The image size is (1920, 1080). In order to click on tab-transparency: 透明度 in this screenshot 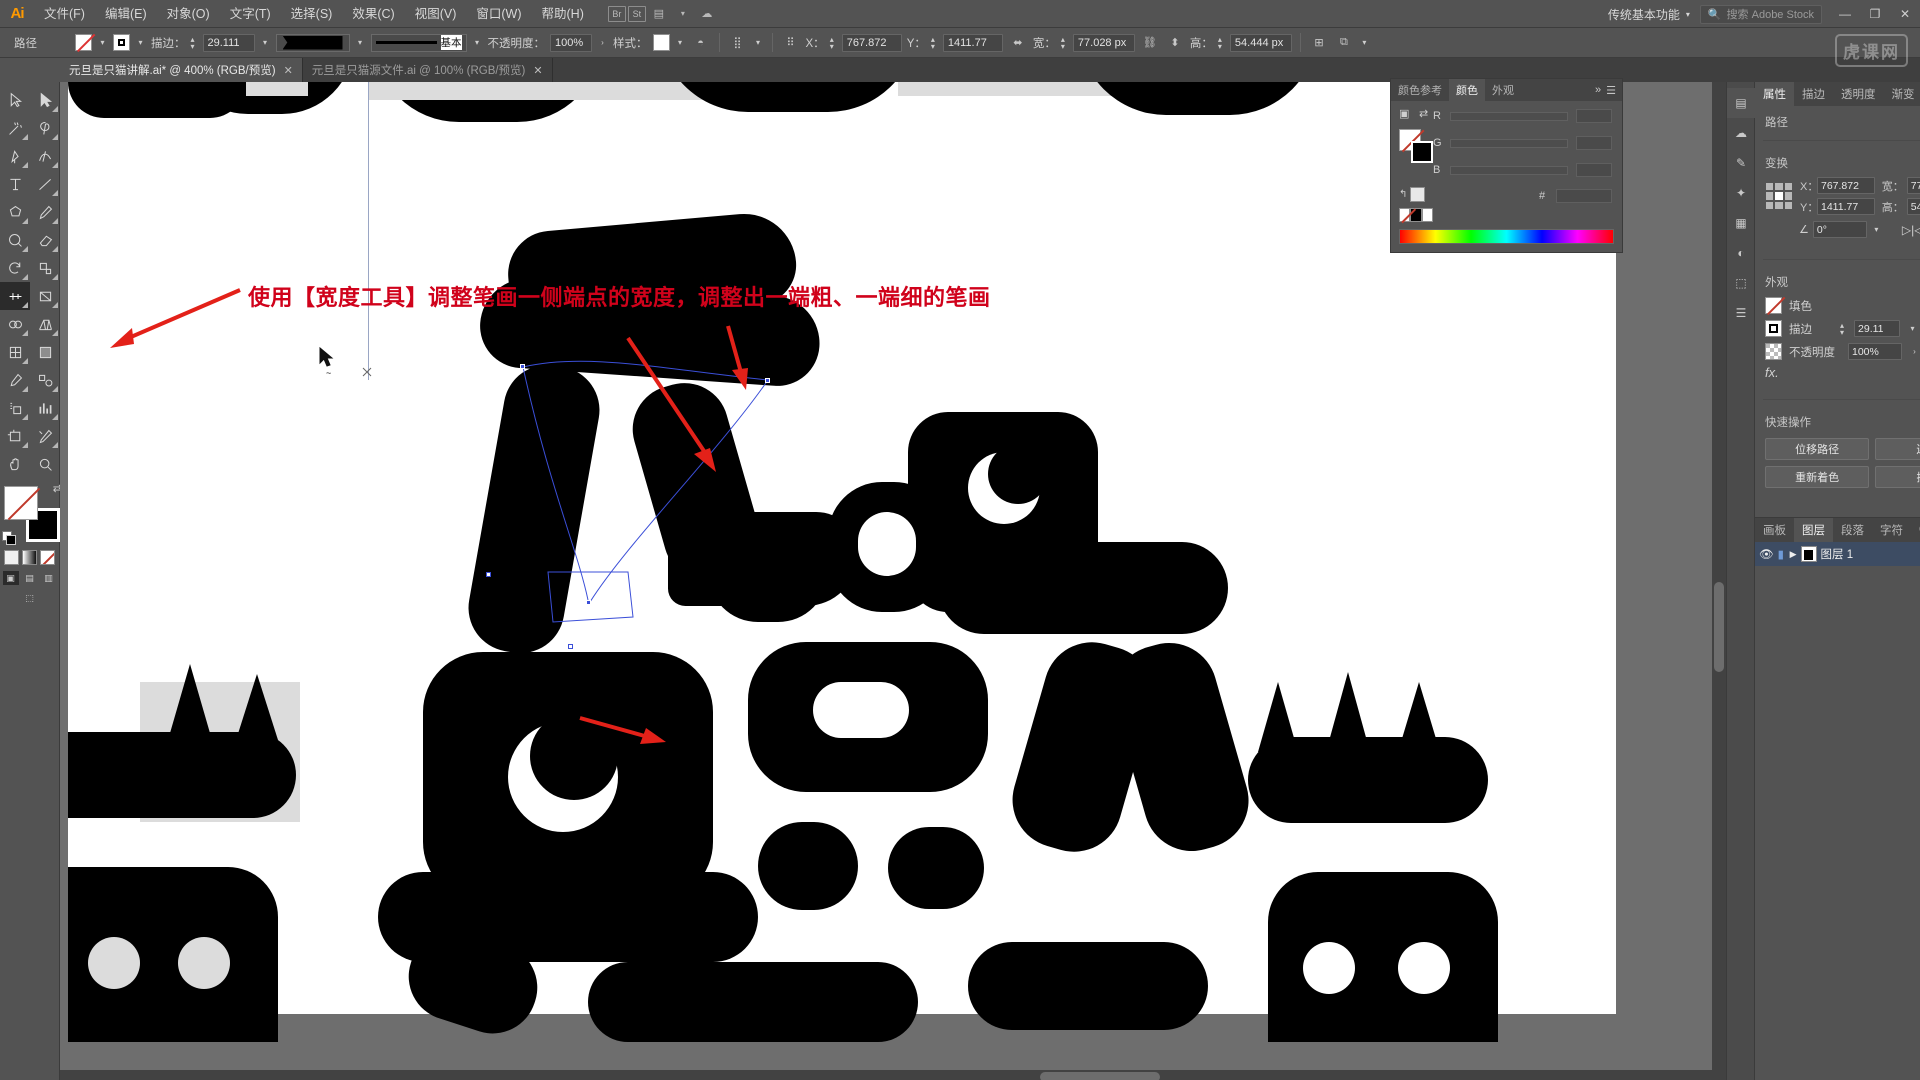, I will do `click(1858, 94)`.